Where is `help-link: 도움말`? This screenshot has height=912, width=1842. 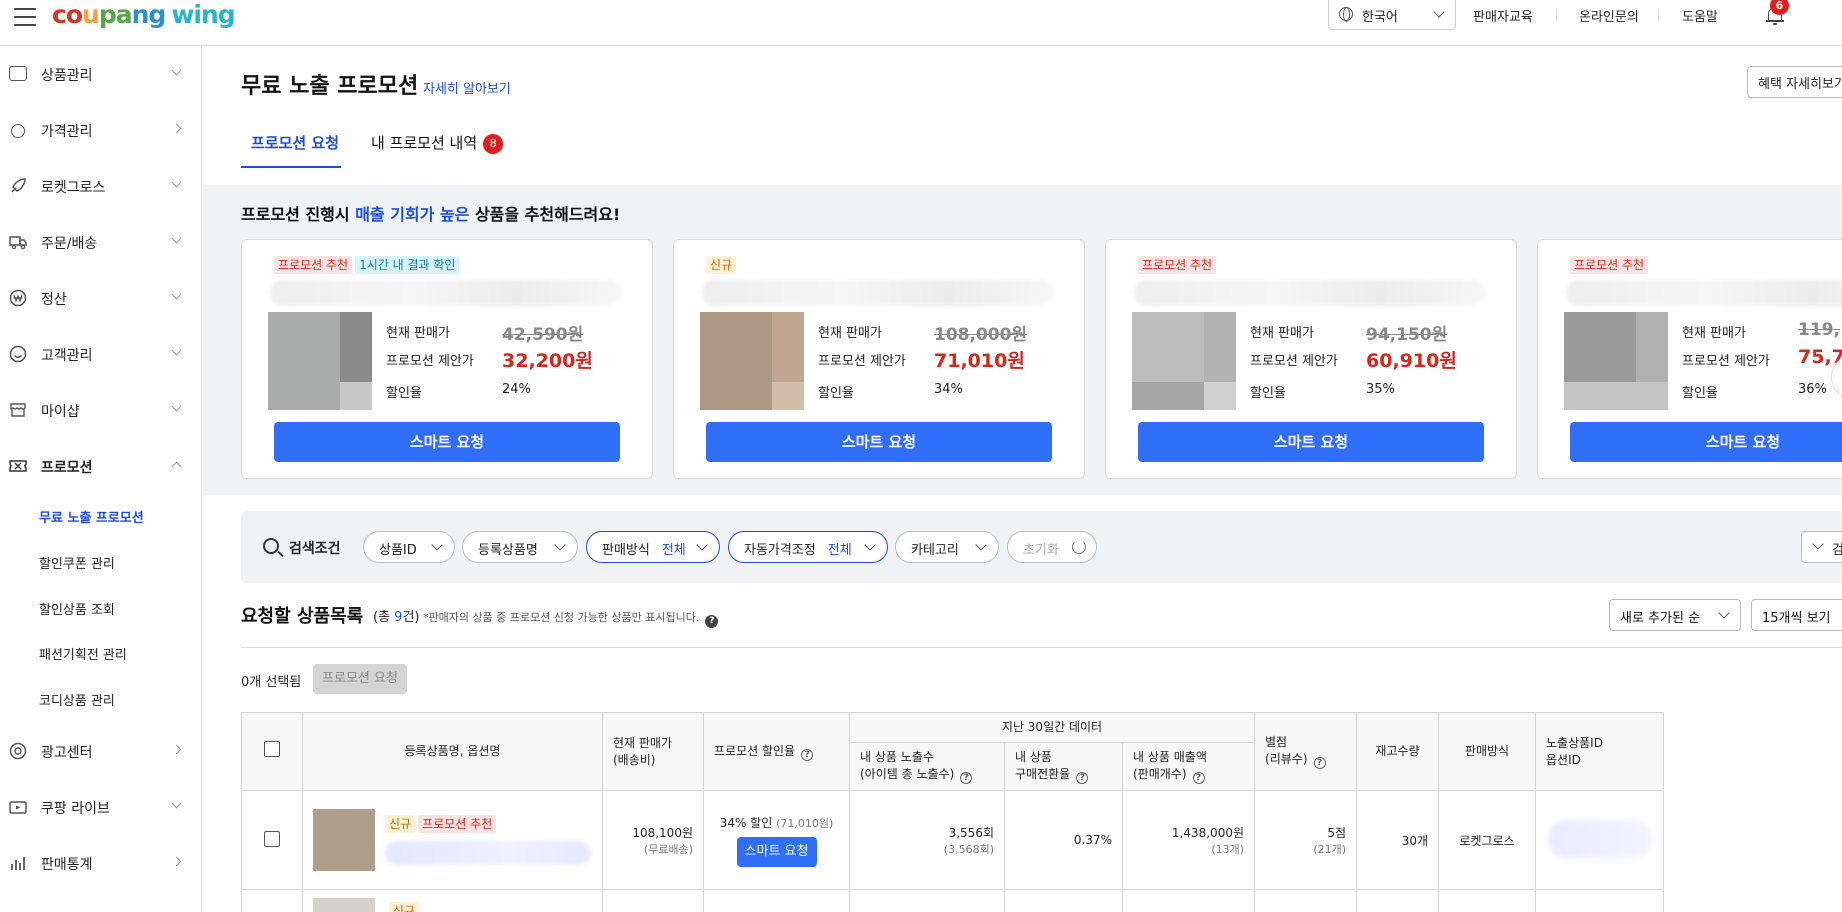
help-link: 도움말 is located at coordinates (1700, 15).